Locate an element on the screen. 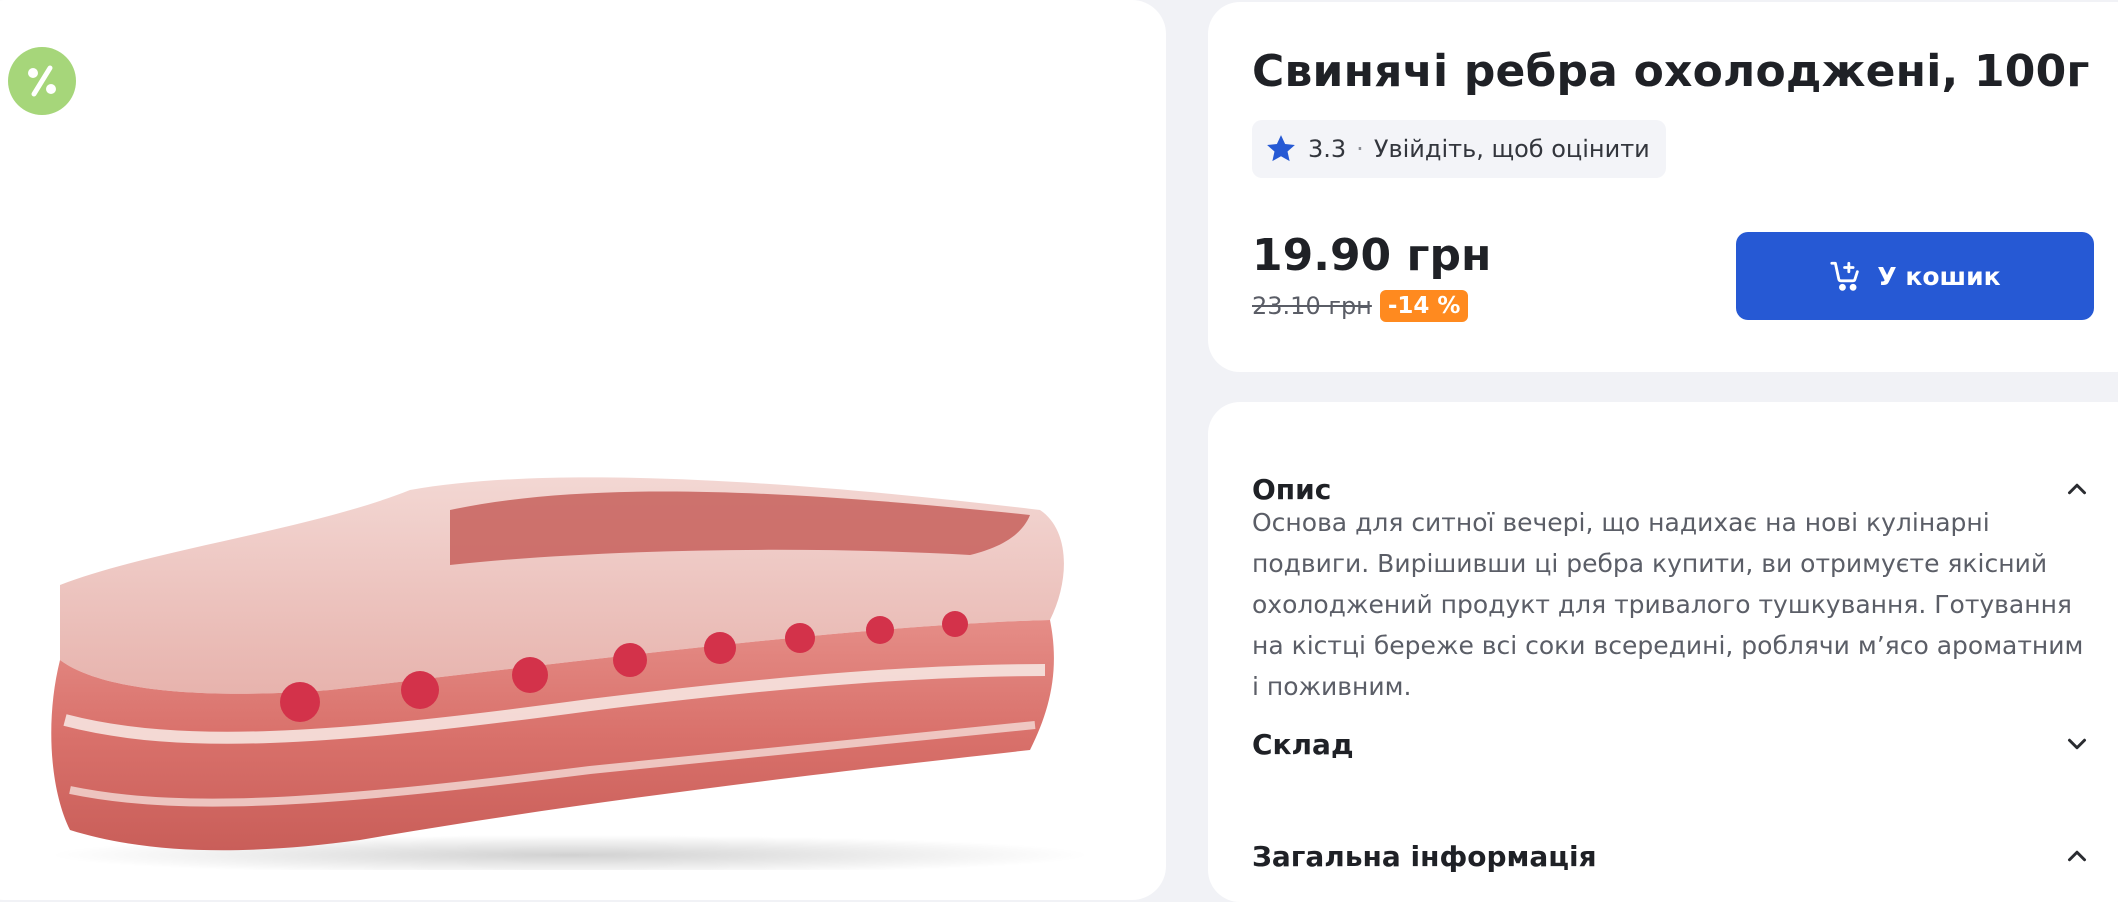 This screenshot has height=902, width=2118. current-price: 19.90 грн is located at coordinates (1372, 255).